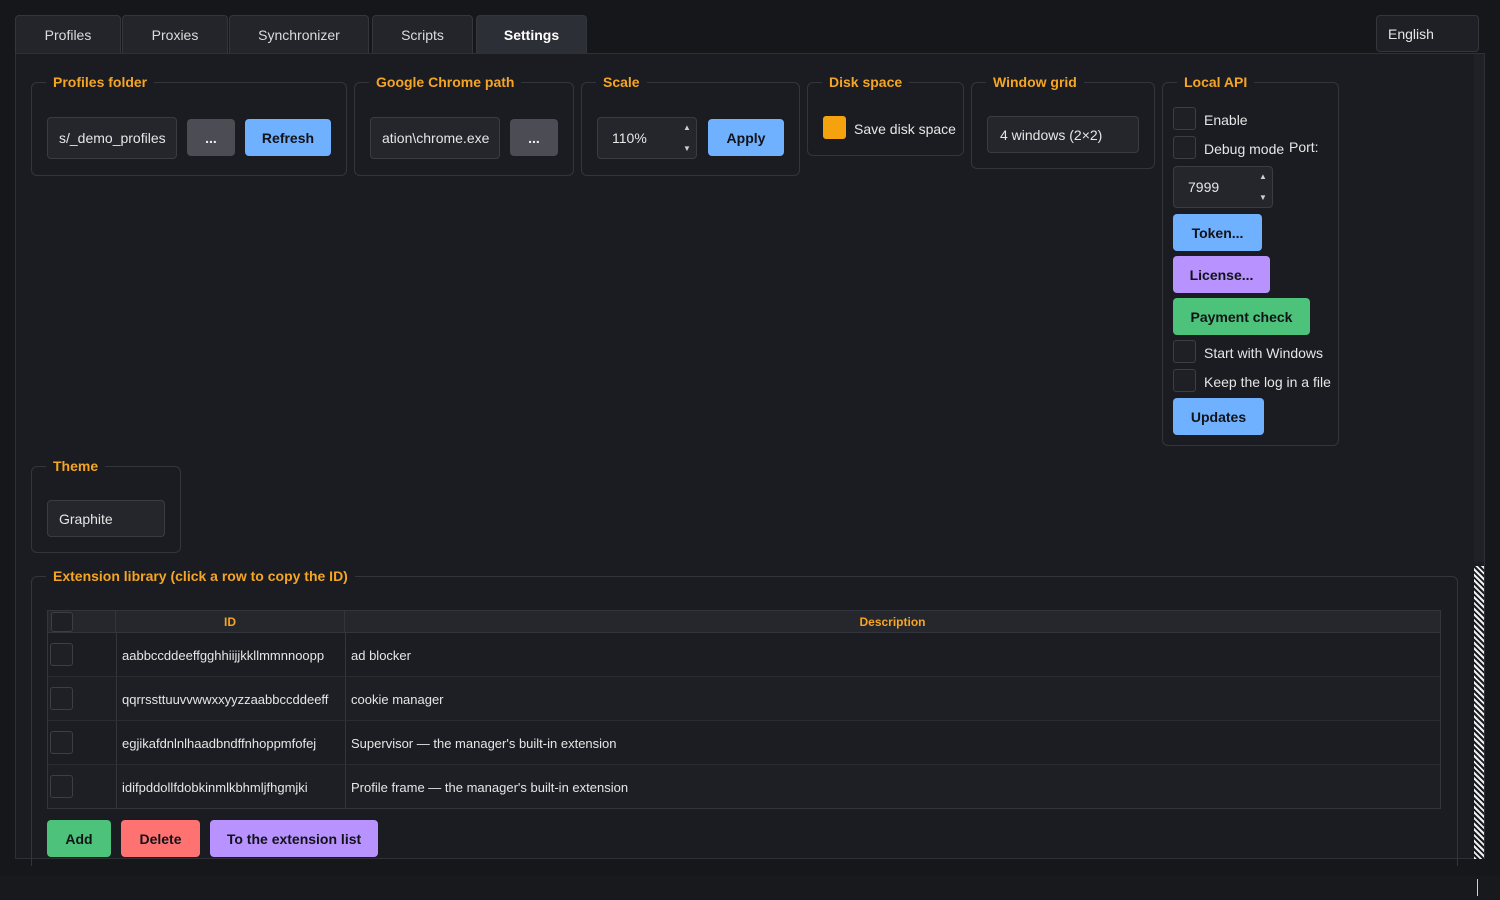 Image resolution: width=1500 pixels, height=900 pixels. What do you see at coordinates (175, 34) in the screenshot?
I see `tab-proxies: Proxies` at bounding box center [175, 34].